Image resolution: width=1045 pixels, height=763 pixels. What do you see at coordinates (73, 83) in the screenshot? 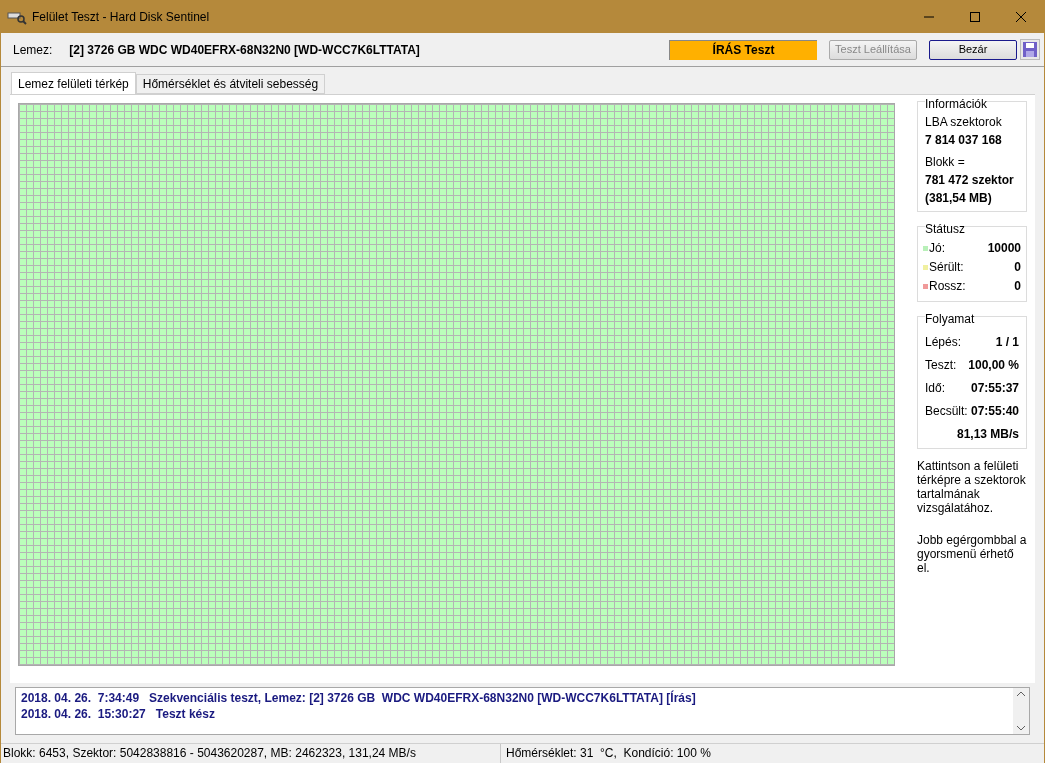
I see `tab: Lemez felületi térkép` at bounding box center [73, 83].